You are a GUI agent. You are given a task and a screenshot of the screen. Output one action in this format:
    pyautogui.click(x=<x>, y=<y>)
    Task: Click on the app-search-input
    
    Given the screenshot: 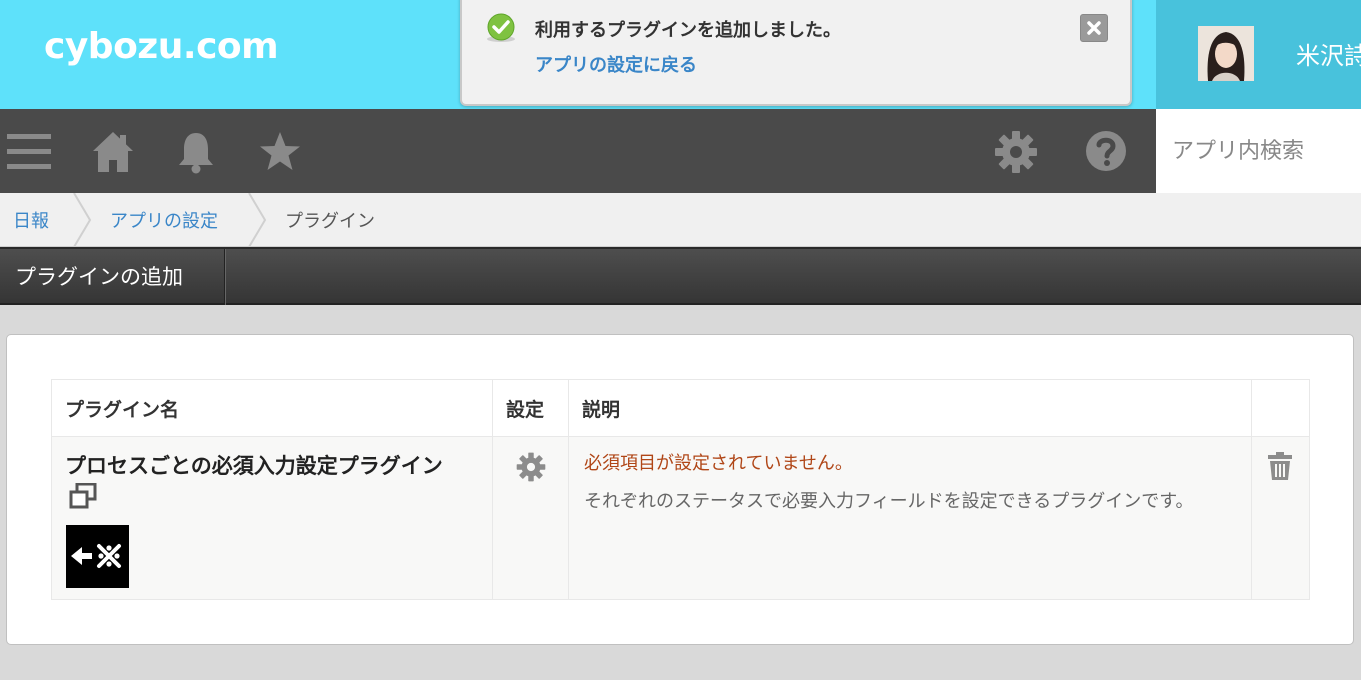 What is the action you would take?
    pyautogui.click(x=1258, y=151)
    